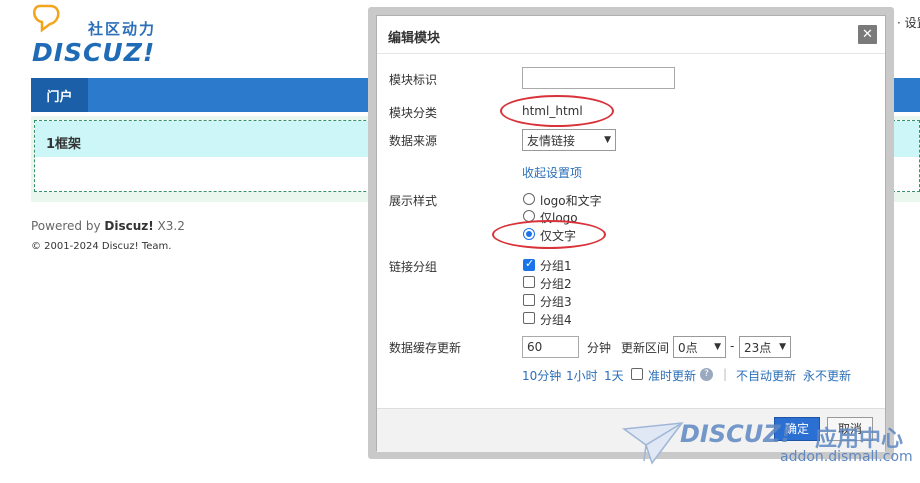 This screenshot has width=920, height=483. I want to click on annotation-ellipse-category, so click(557, 111).